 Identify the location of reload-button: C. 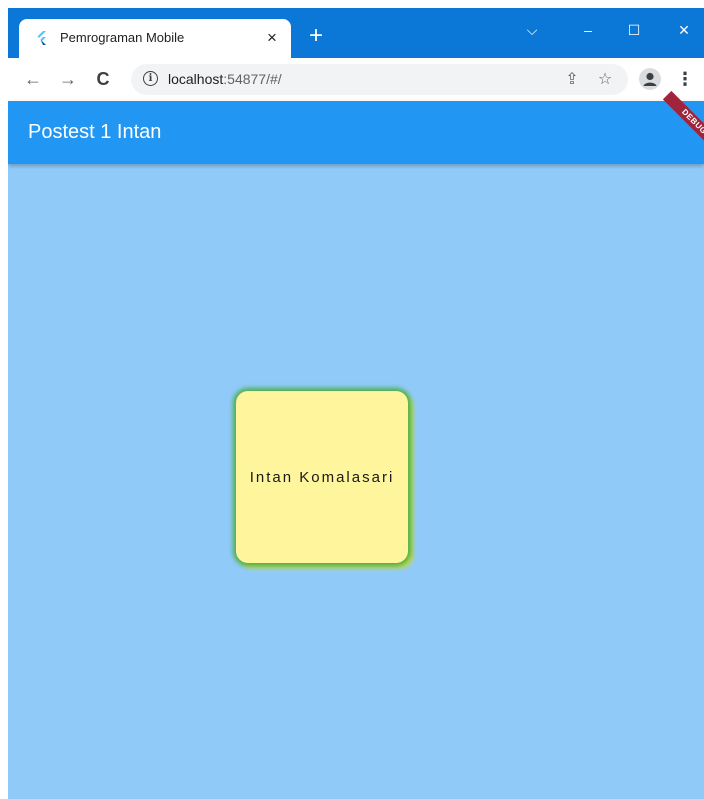
(103, 79).